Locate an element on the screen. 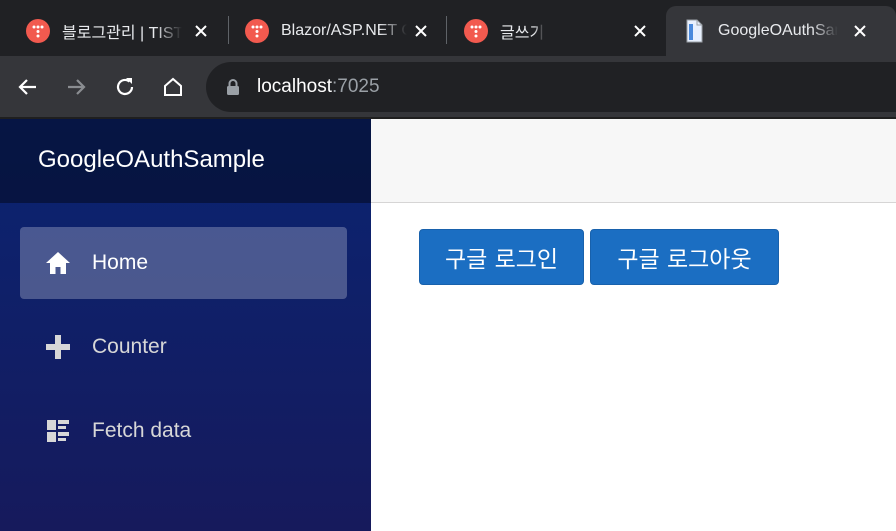  url-port: :7025 is located at coordinates (356, 86).